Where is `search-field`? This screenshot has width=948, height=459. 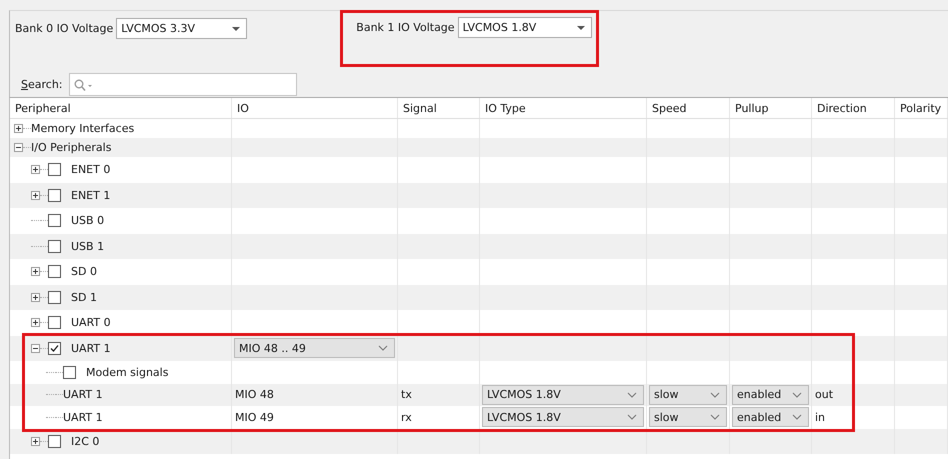 search-field is located at coordinates (182, 84).